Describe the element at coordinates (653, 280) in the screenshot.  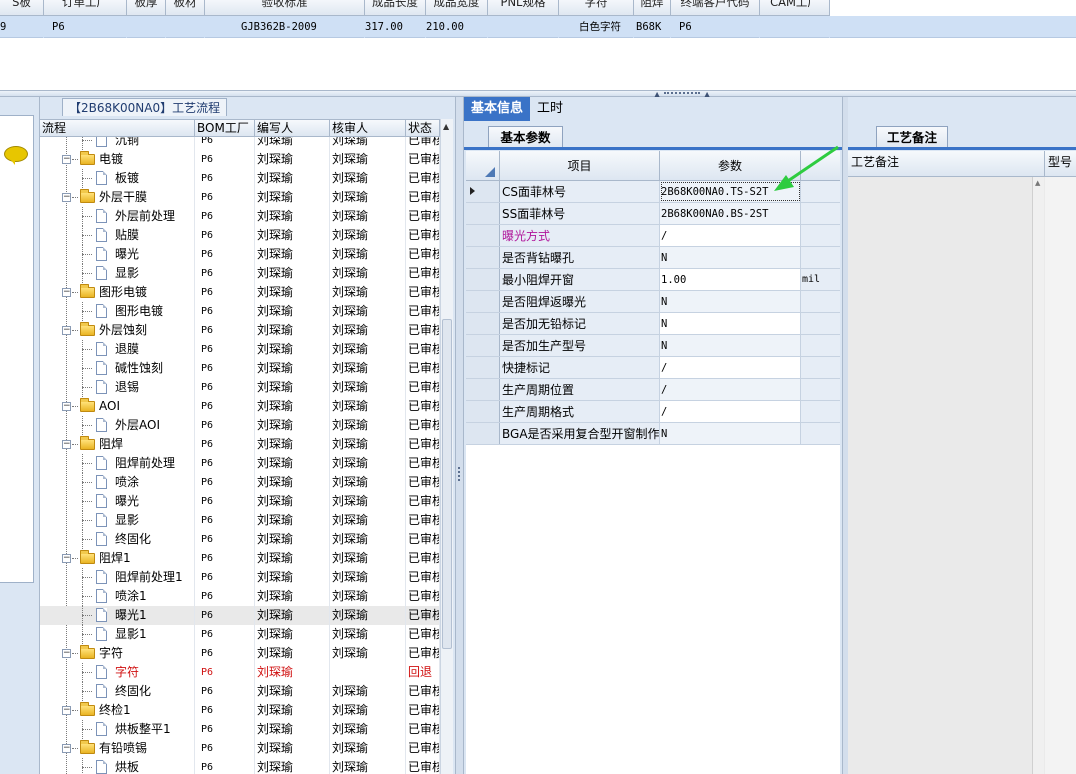
I see `param-row: 最小阻焊开窗 1.00 mil` at that location.